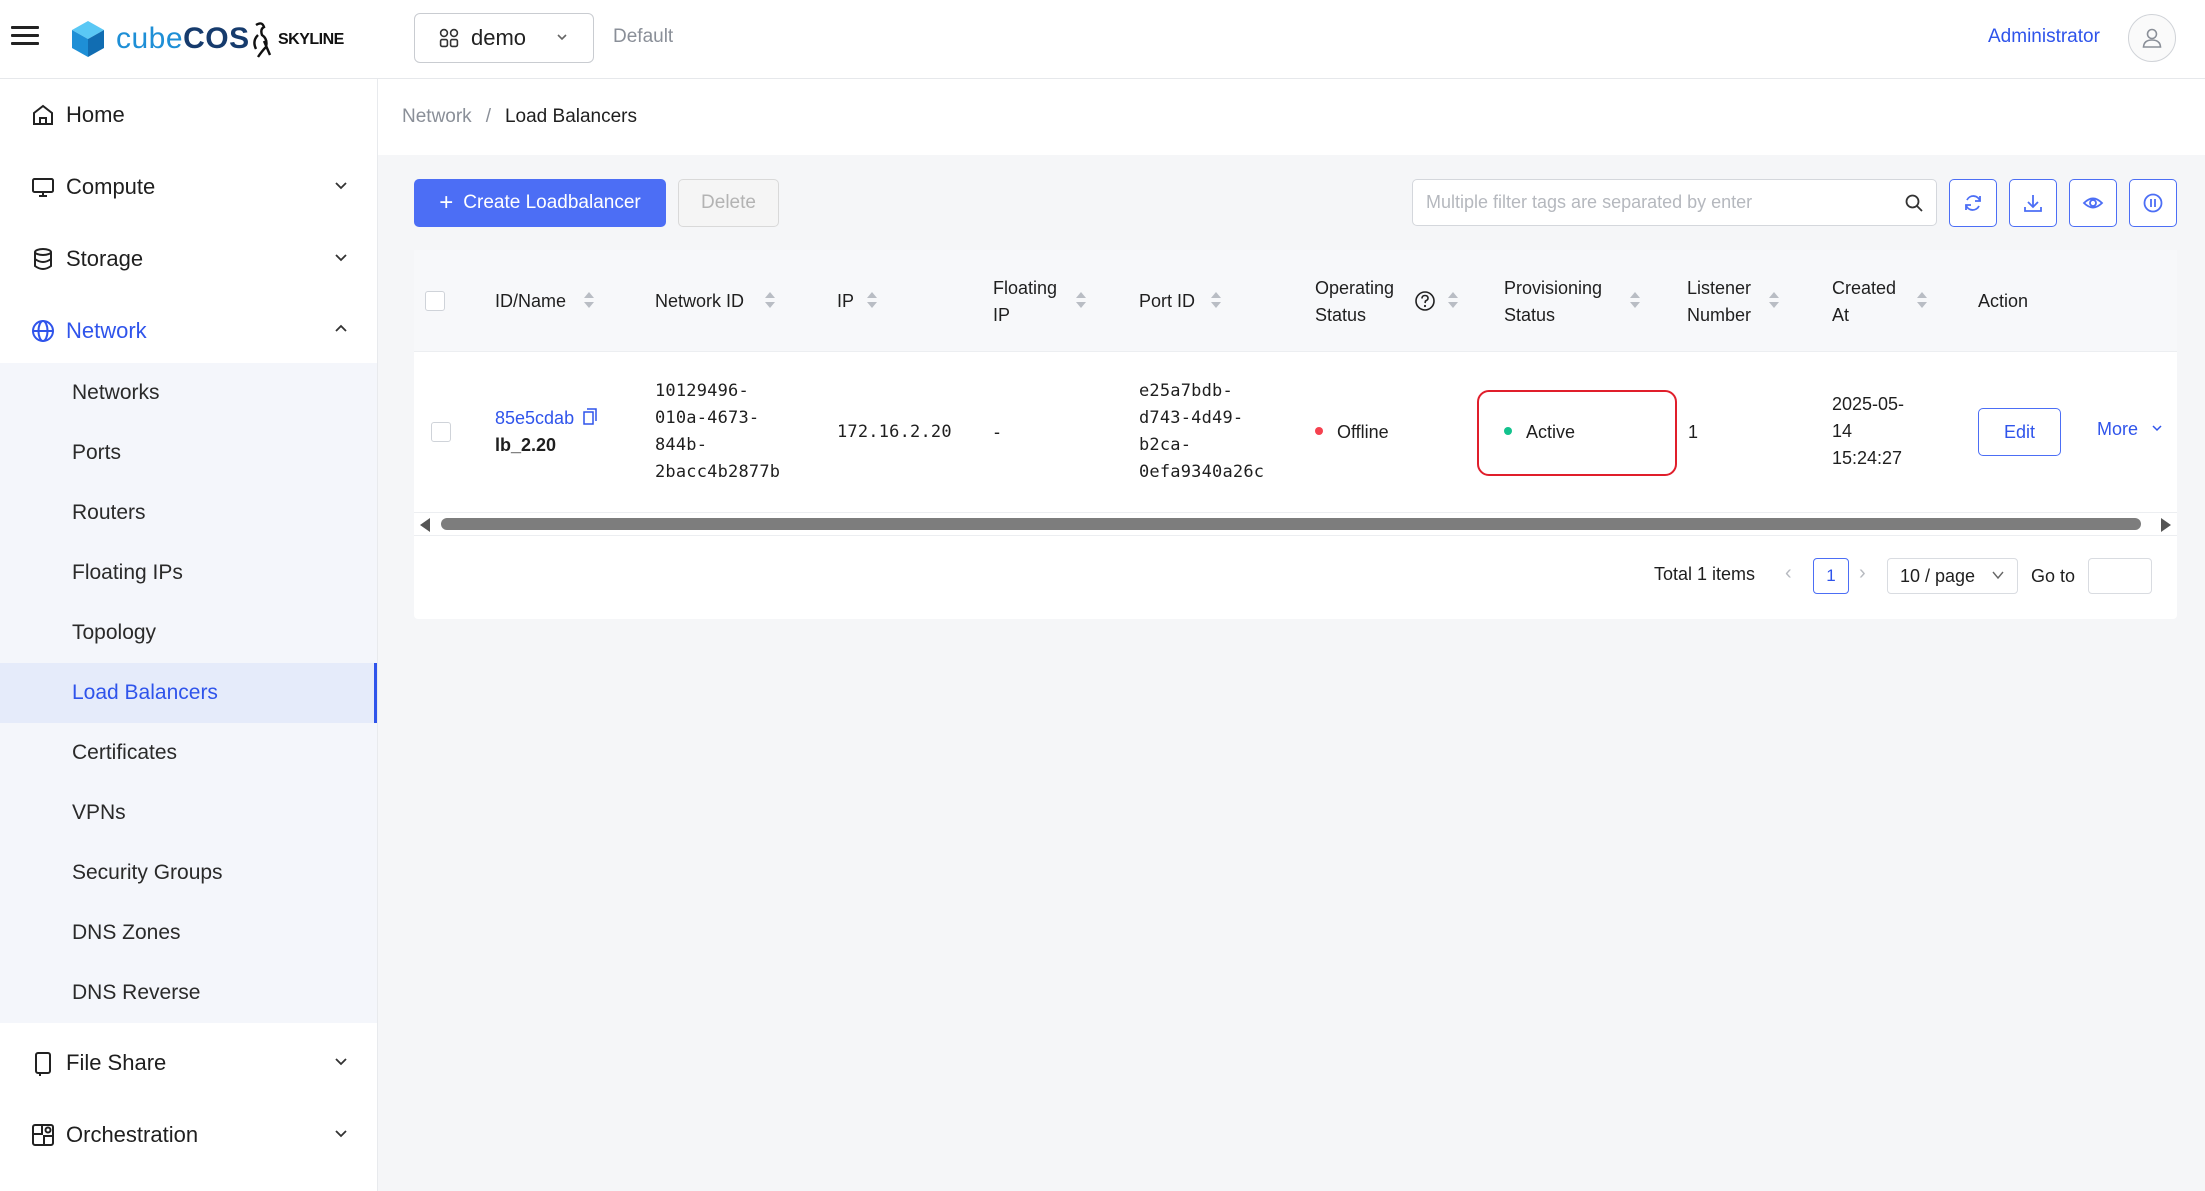 The width and height of the screenshot is (2205, 1191). Describe the element at coordinates (728, 203) in the screenshot. I see `delete-button: Delete` at that location.